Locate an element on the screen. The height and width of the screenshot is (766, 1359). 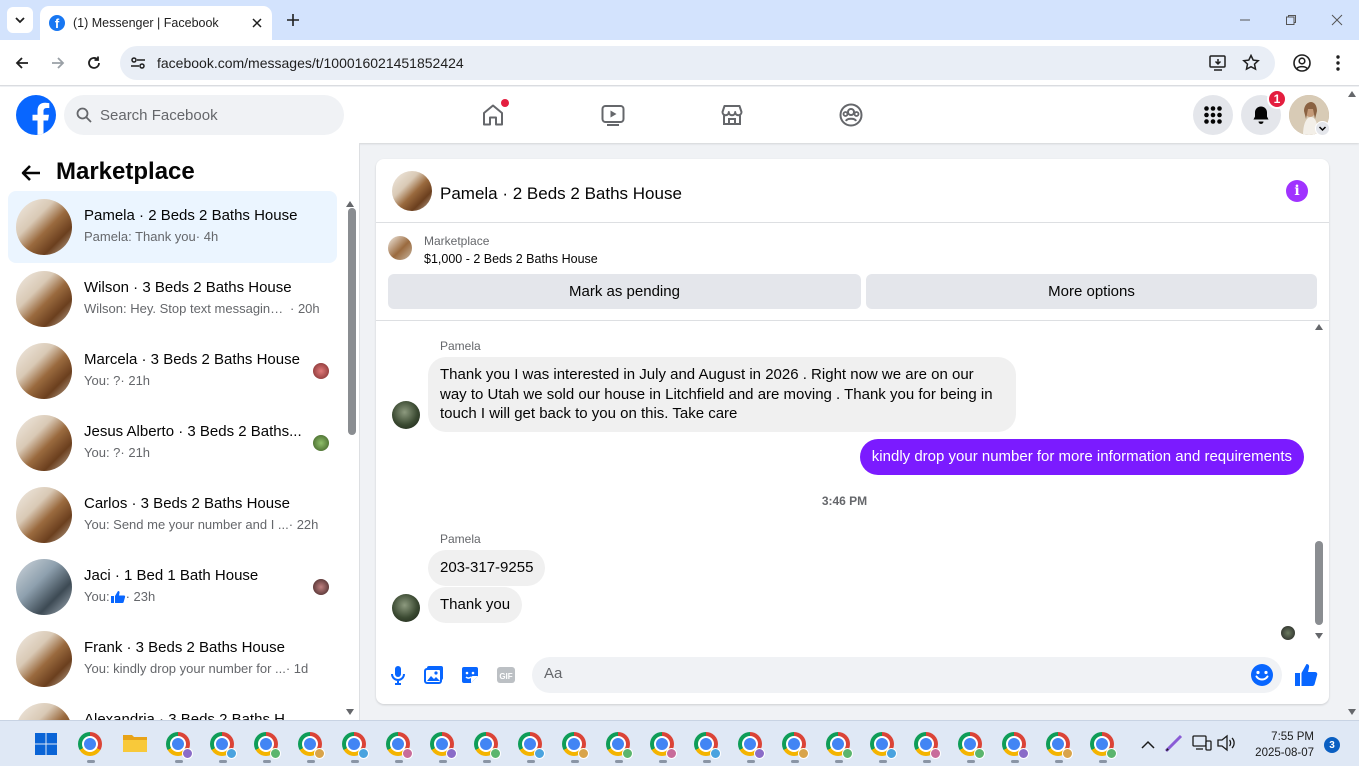
system-clock: 7:55 PM 2025-08-07 is located at coordinates (1279, 745).